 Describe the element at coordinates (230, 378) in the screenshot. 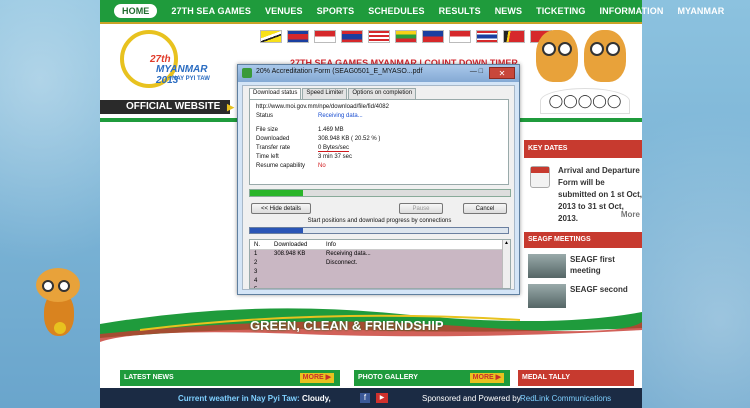

I see `latest-news-header: LATEST NEWS MORE ▶` at that location.